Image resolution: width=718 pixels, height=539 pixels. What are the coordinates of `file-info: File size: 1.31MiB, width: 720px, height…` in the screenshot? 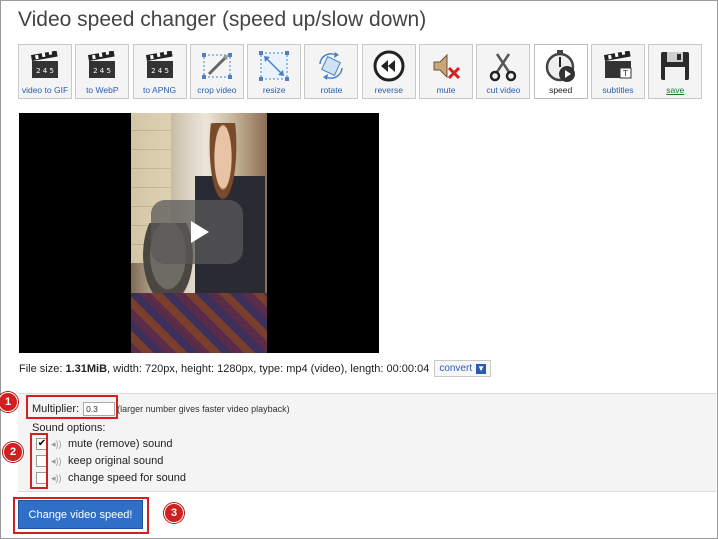 It's located at (255, 368).